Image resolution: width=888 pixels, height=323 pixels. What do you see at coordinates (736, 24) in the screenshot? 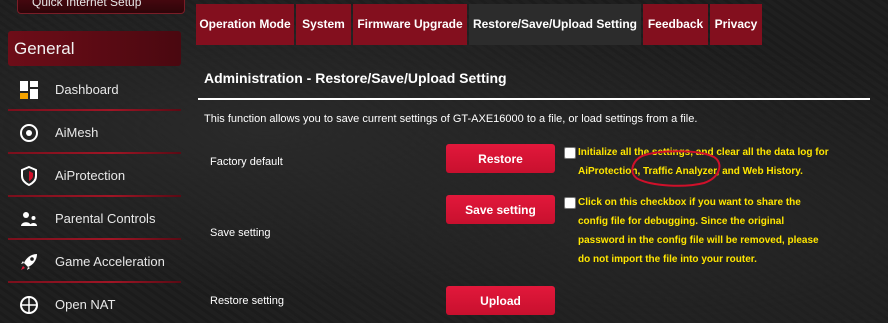
I see `tab-privacy: Privacy` at bounding box center [736, 24].